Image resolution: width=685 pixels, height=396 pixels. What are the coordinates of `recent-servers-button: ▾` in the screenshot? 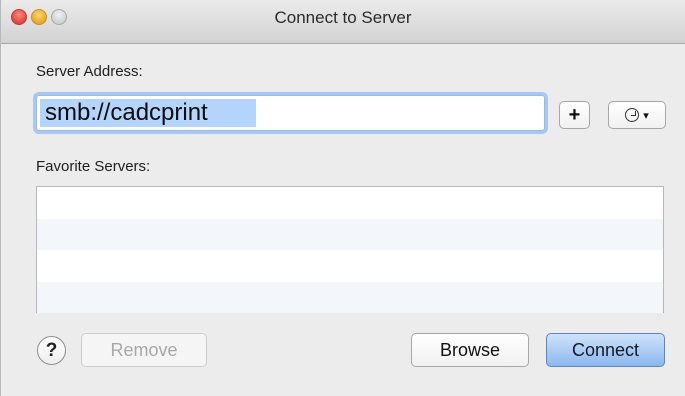 It's located at (637, 115).